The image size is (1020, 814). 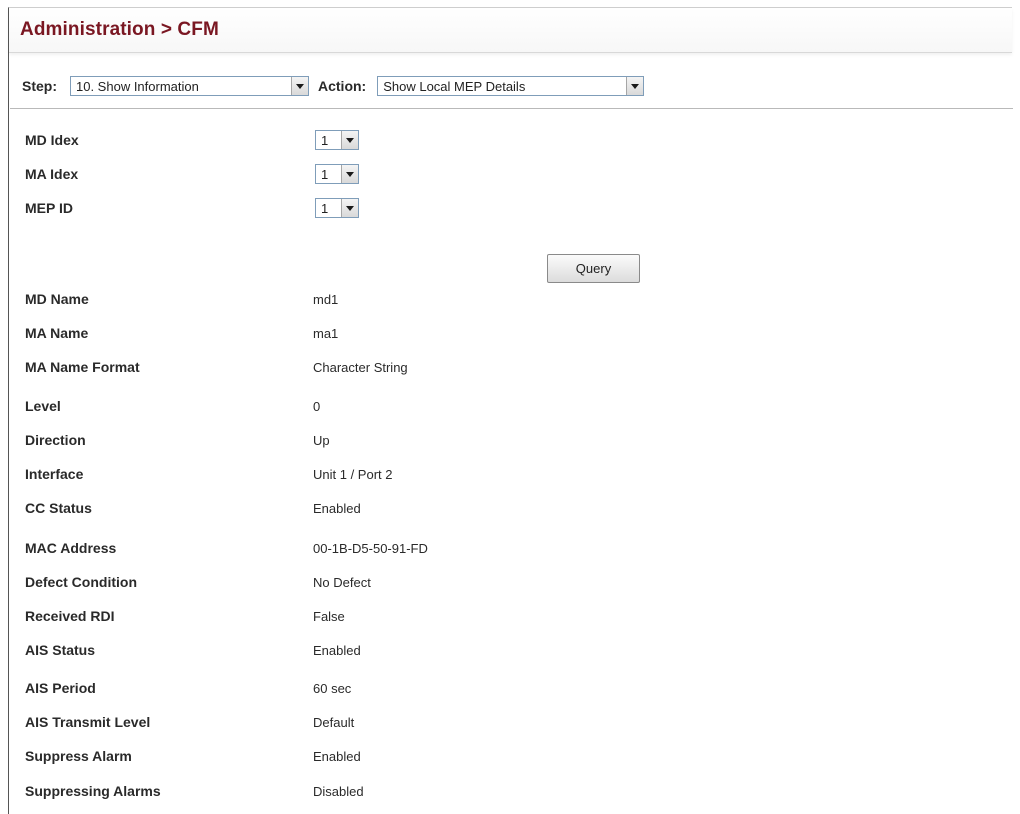 I want to click on detail-label: MA Name Format, so click(x=82, y=367).